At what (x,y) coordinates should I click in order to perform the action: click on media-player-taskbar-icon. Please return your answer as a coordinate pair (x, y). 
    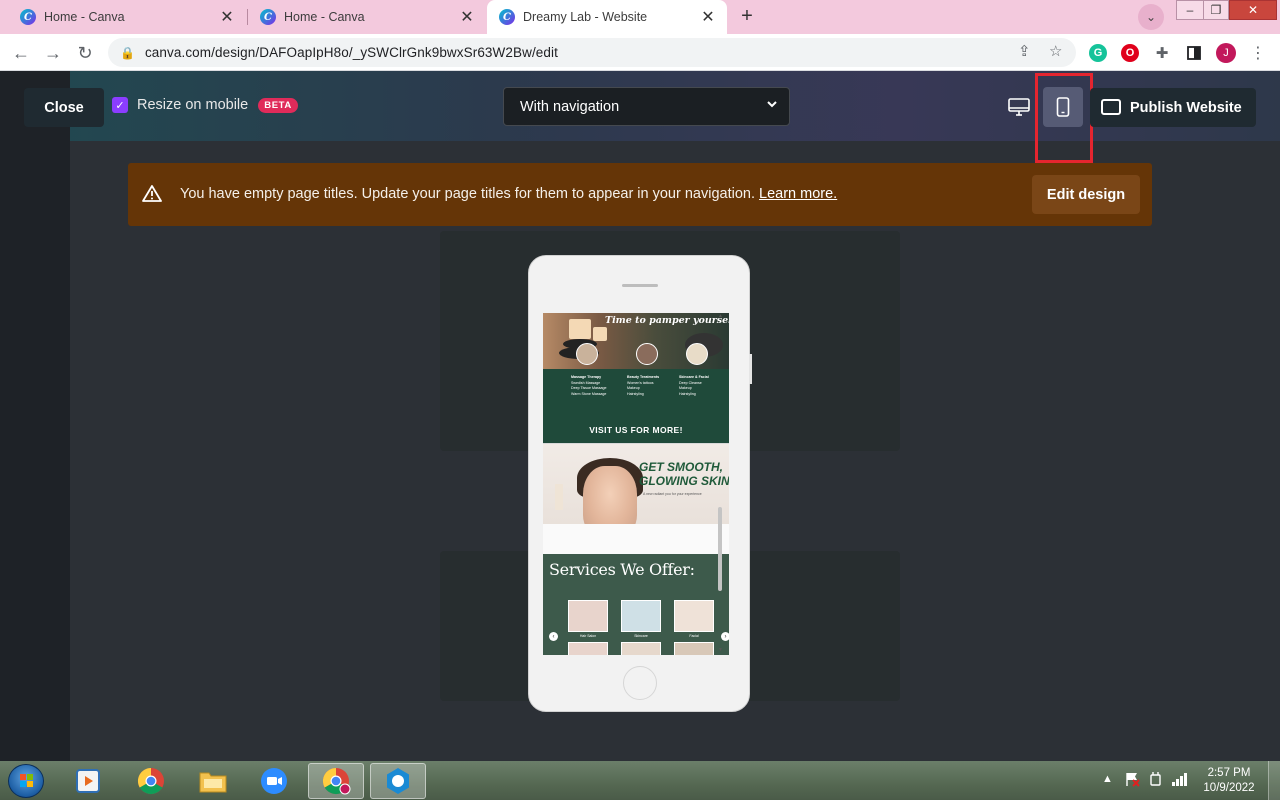
    Looking at the image, I should click on (88, 781).